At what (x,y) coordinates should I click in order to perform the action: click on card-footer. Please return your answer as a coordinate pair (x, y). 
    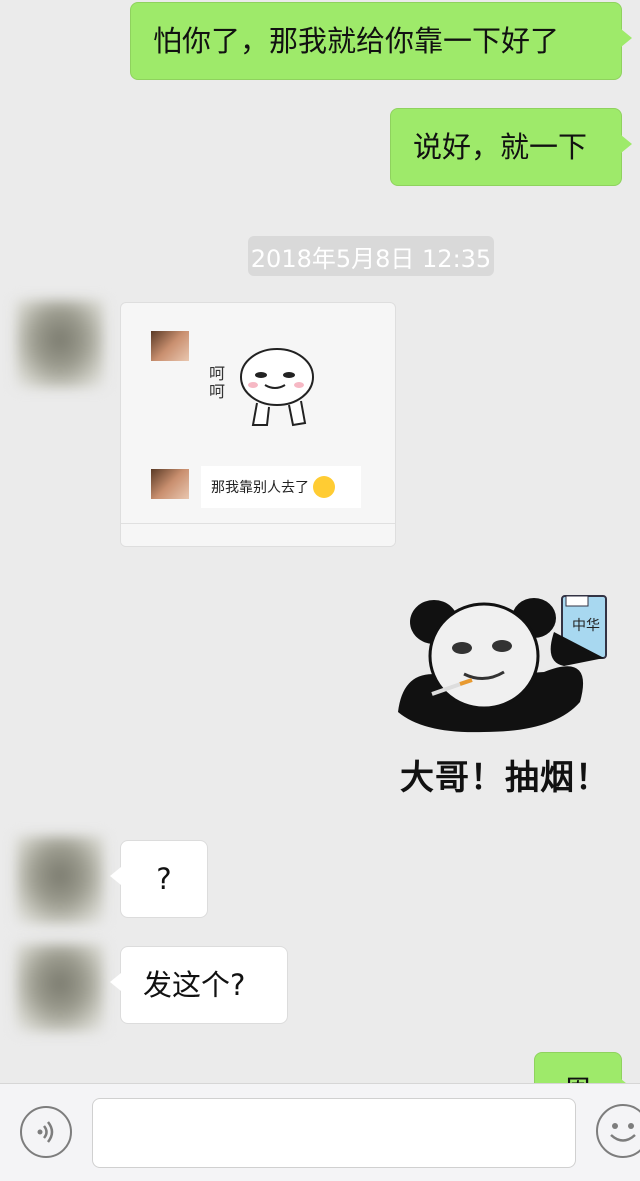
    Looking at the image, I should click on (258, 534).